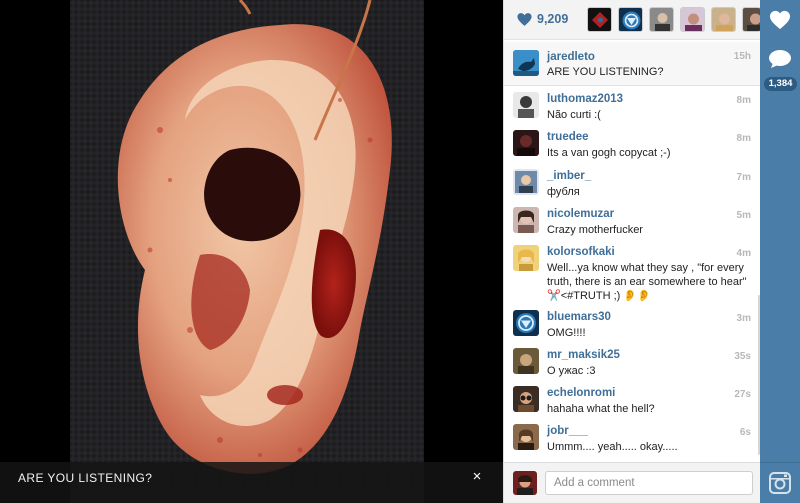  What do you see at coordinates (567, 431) in the screenshot?
I see `comment-username: jobr___` at bounding box center [567, 431].